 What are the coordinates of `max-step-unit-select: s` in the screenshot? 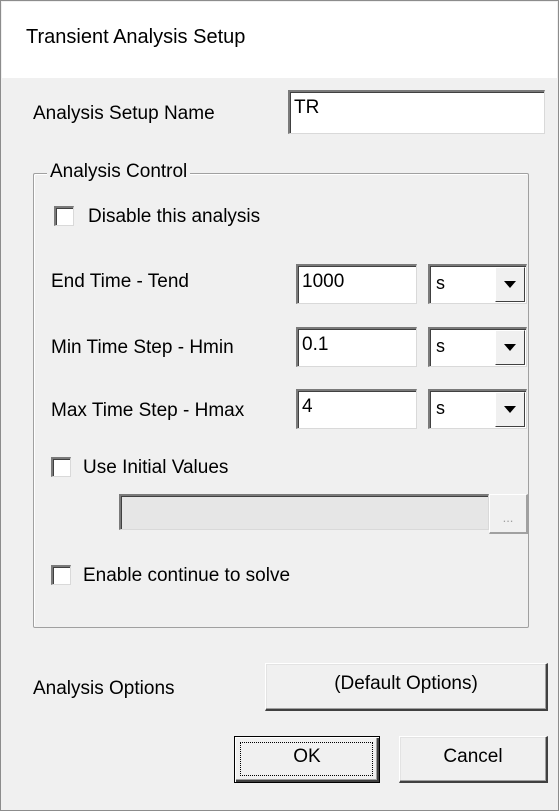 It's located at (477, 409).